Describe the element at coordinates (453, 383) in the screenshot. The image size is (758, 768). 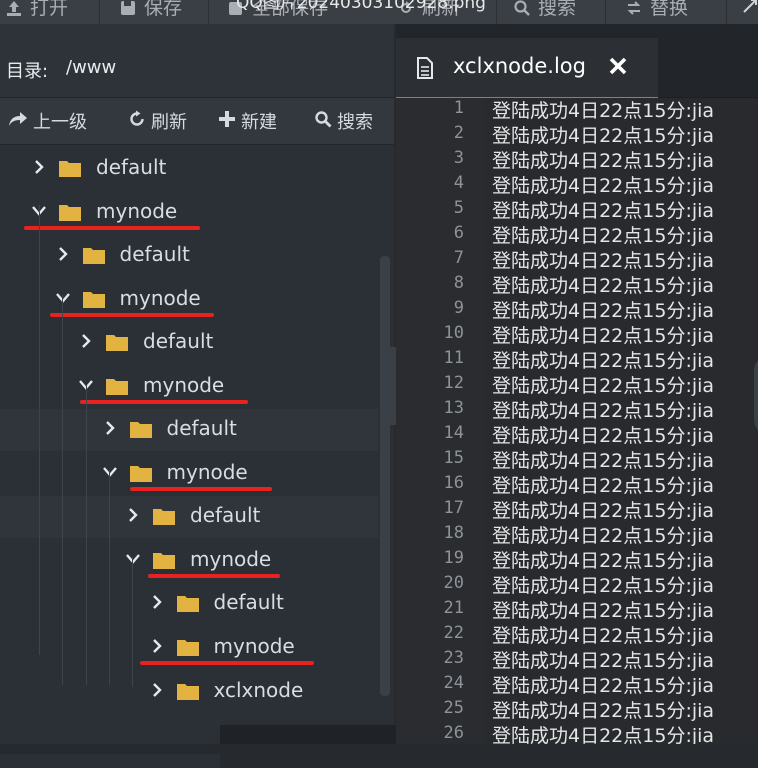
I see `line-number: 12` at that location.